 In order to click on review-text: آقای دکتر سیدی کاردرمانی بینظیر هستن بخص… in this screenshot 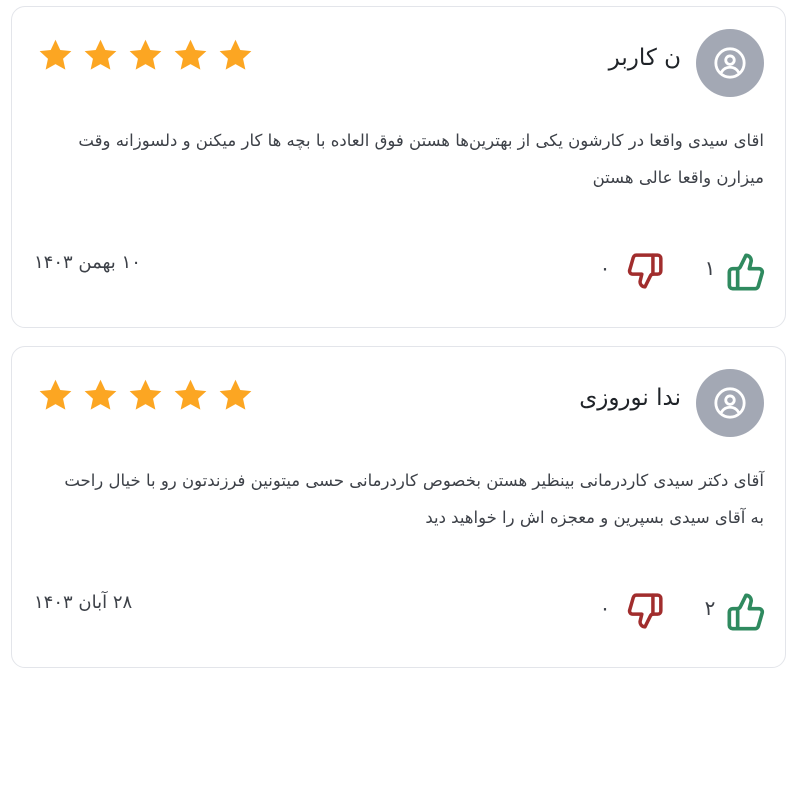, I will do `click(414, 499)`.